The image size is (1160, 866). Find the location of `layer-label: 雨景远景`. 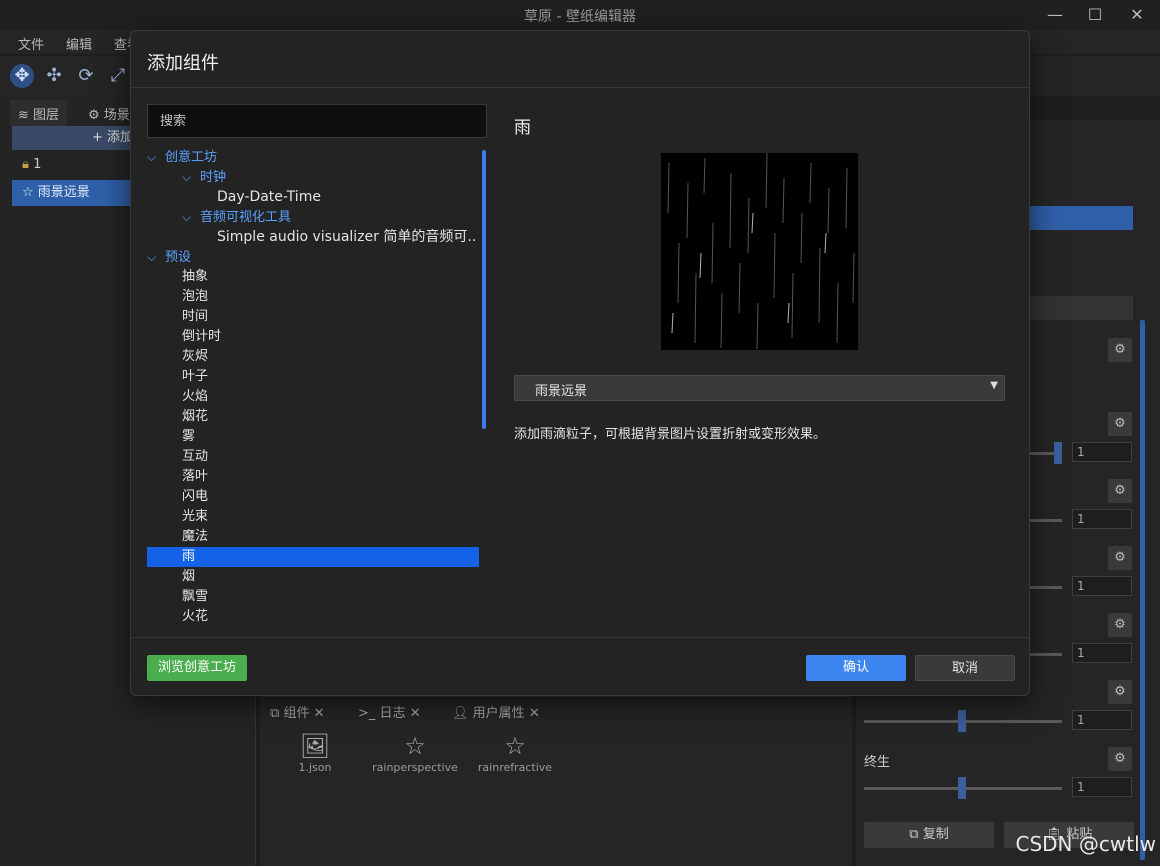

layer-label: 雨景远景 is located at coordinates (63, 192).